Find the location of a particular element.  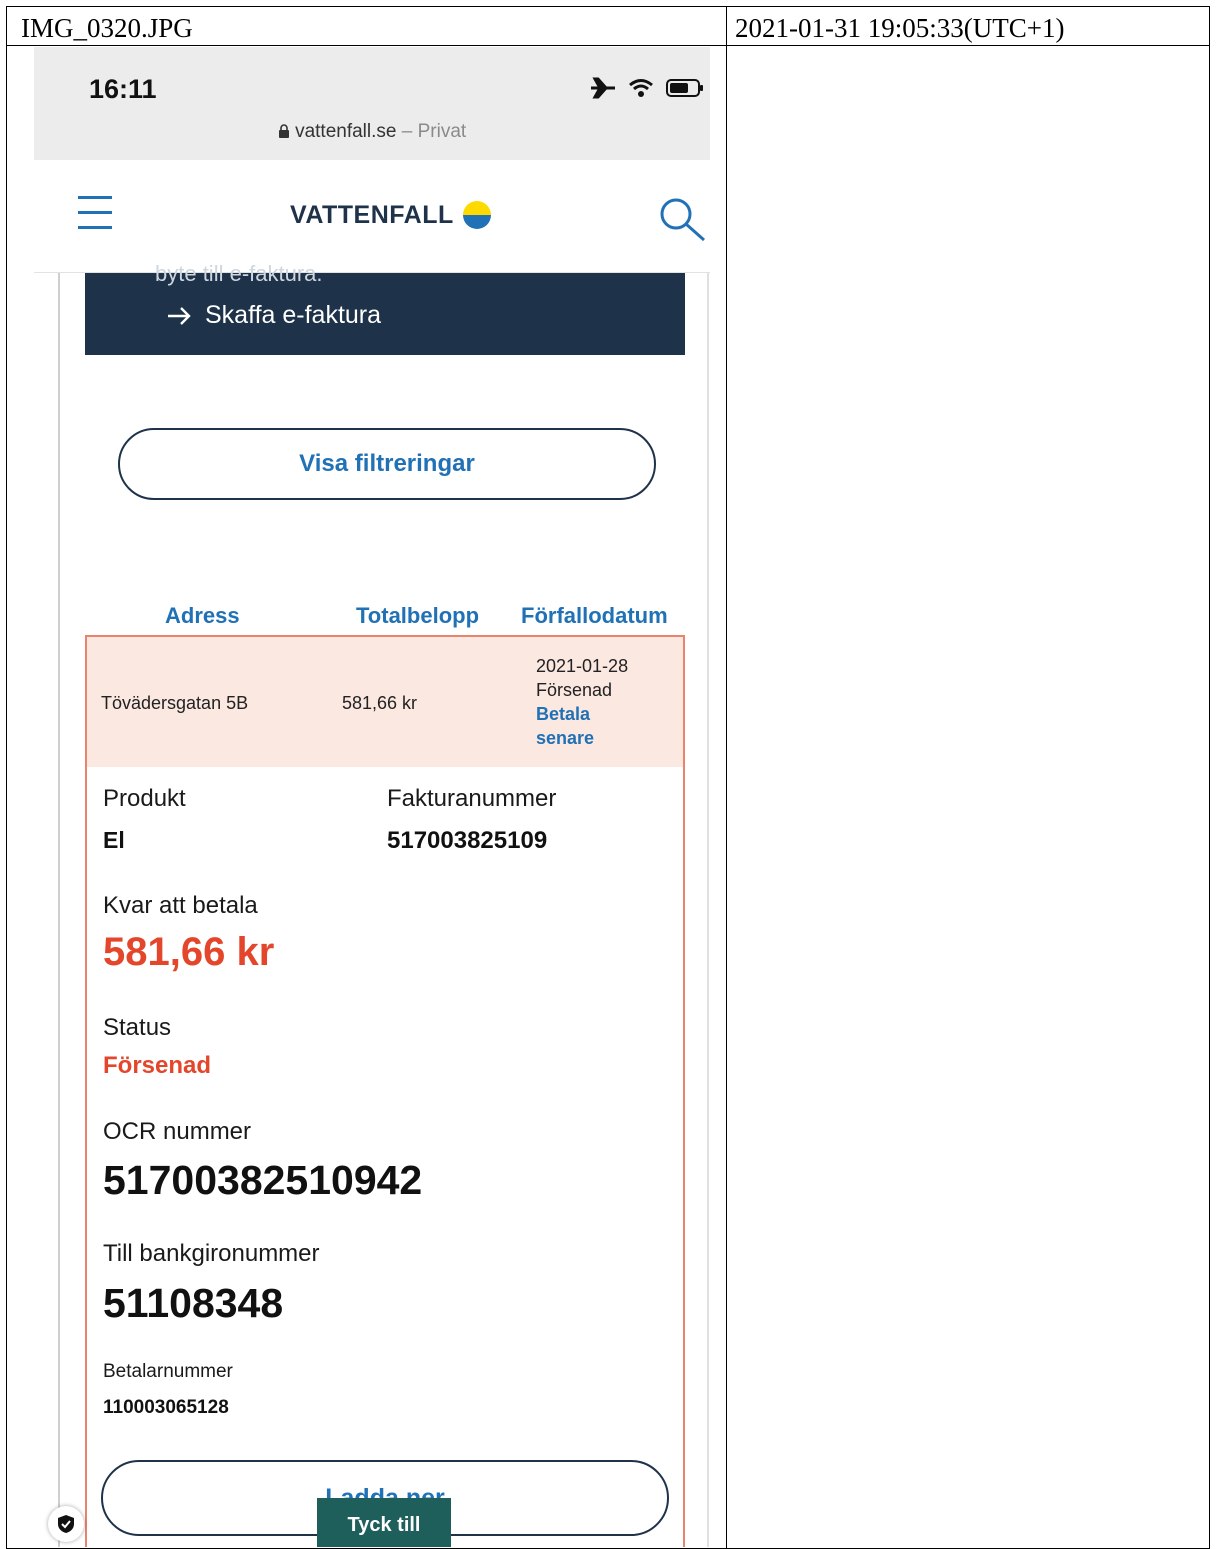

status-value: Försenad is located at coordinates (157, 1065).